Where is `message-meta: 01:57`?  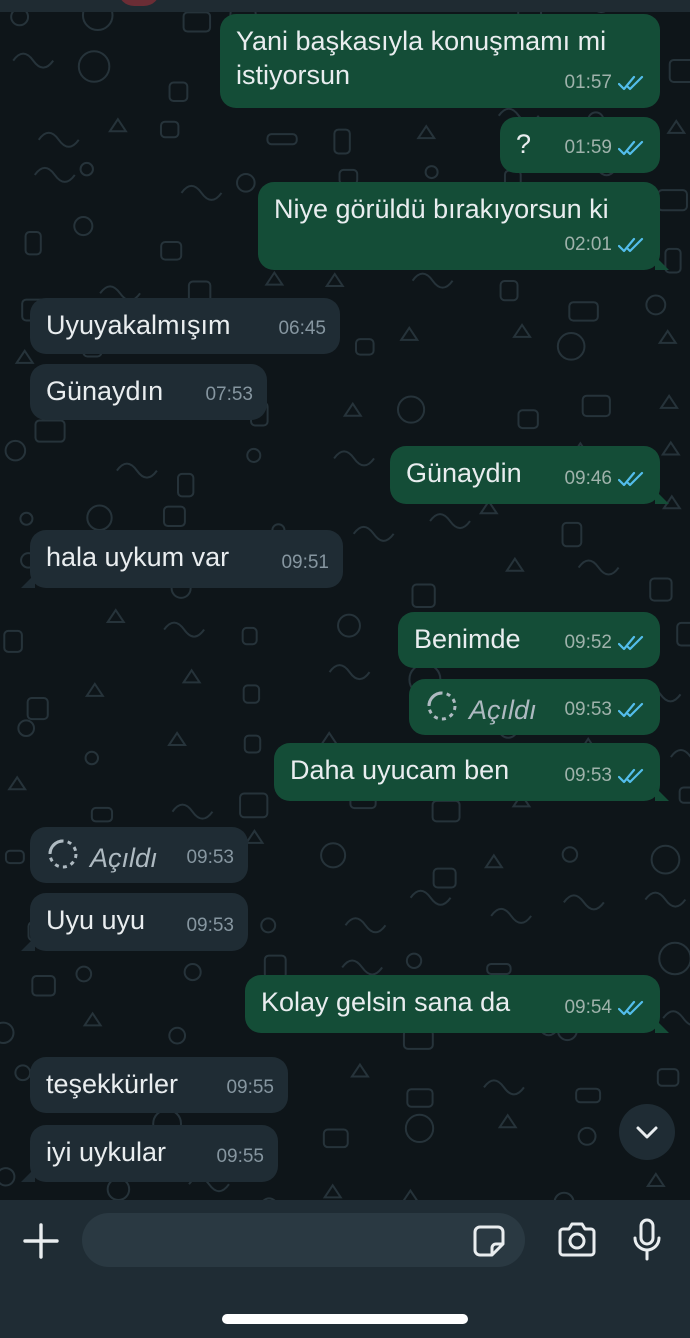
message-meta: 01:57 is located at coordinates (605, 83).